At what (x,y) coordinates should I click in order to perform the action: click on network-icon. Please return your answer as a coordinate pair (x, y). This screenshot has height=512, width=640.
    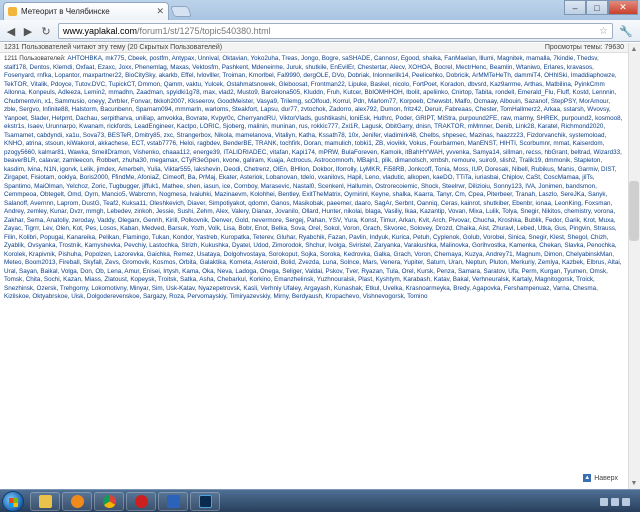
    Looking at the image, I should click on (604, 501).